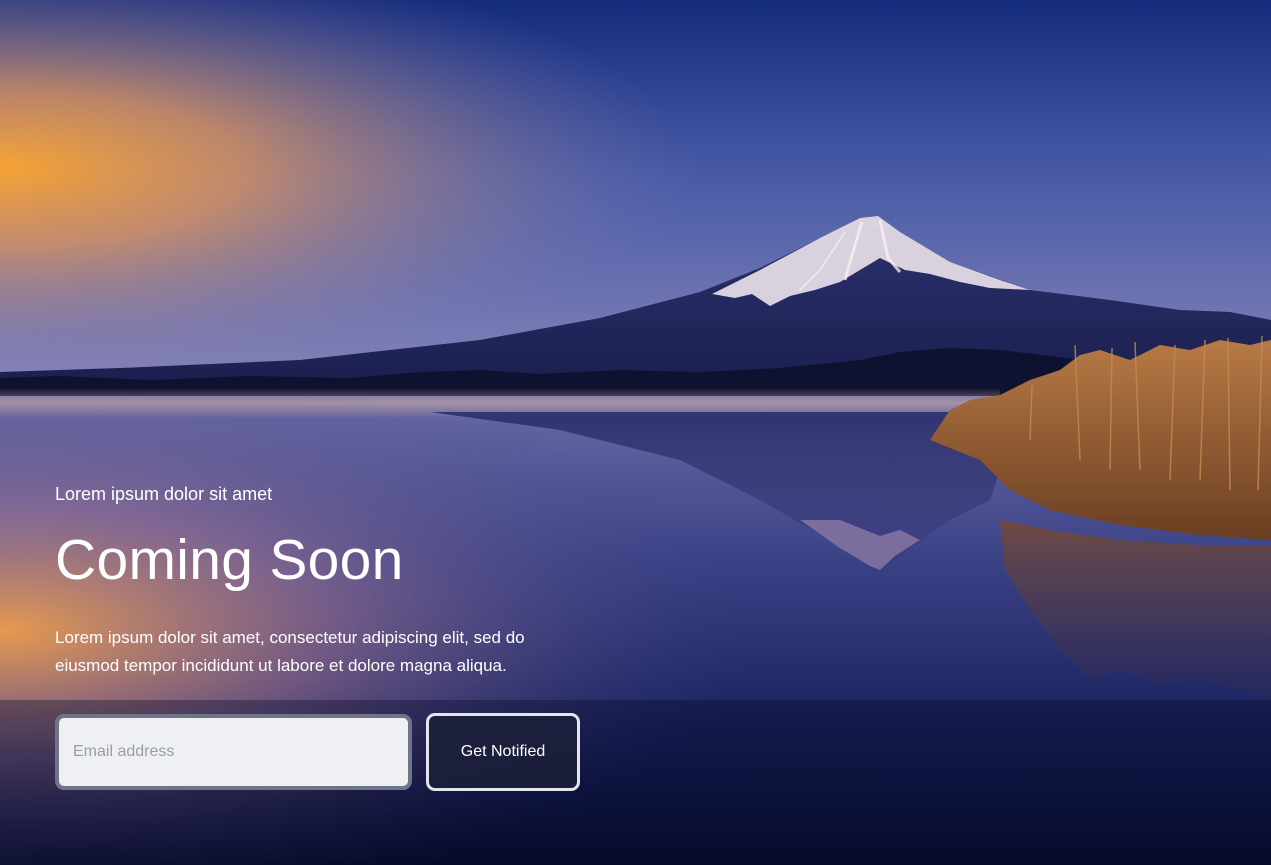 The image size is (1271, 865). Describe the element at coordinates (229, 560) in the screenshot. I see `page-title: Coming Soon` at that location.